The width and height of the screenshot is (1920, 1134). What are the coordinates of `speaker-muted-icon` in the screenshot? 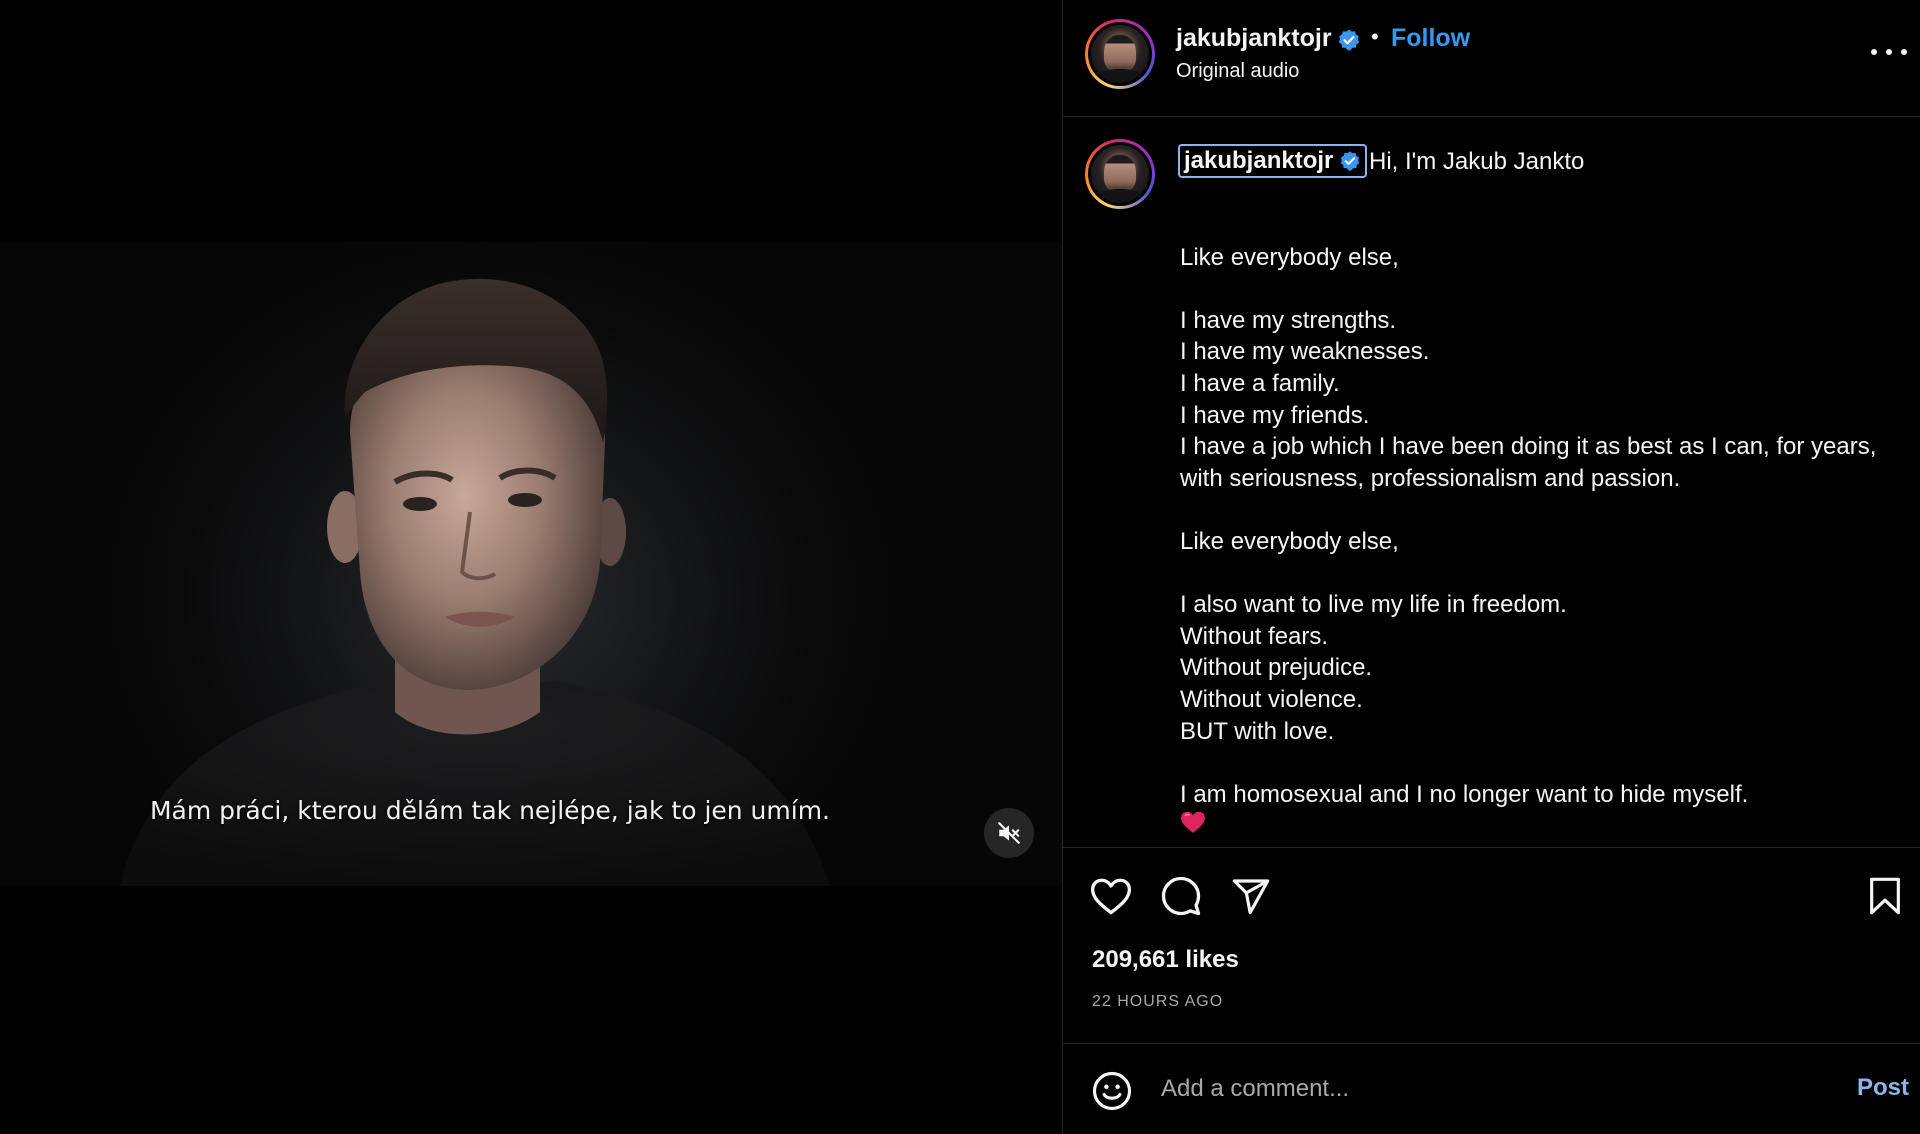 It's located at (1009, 833).